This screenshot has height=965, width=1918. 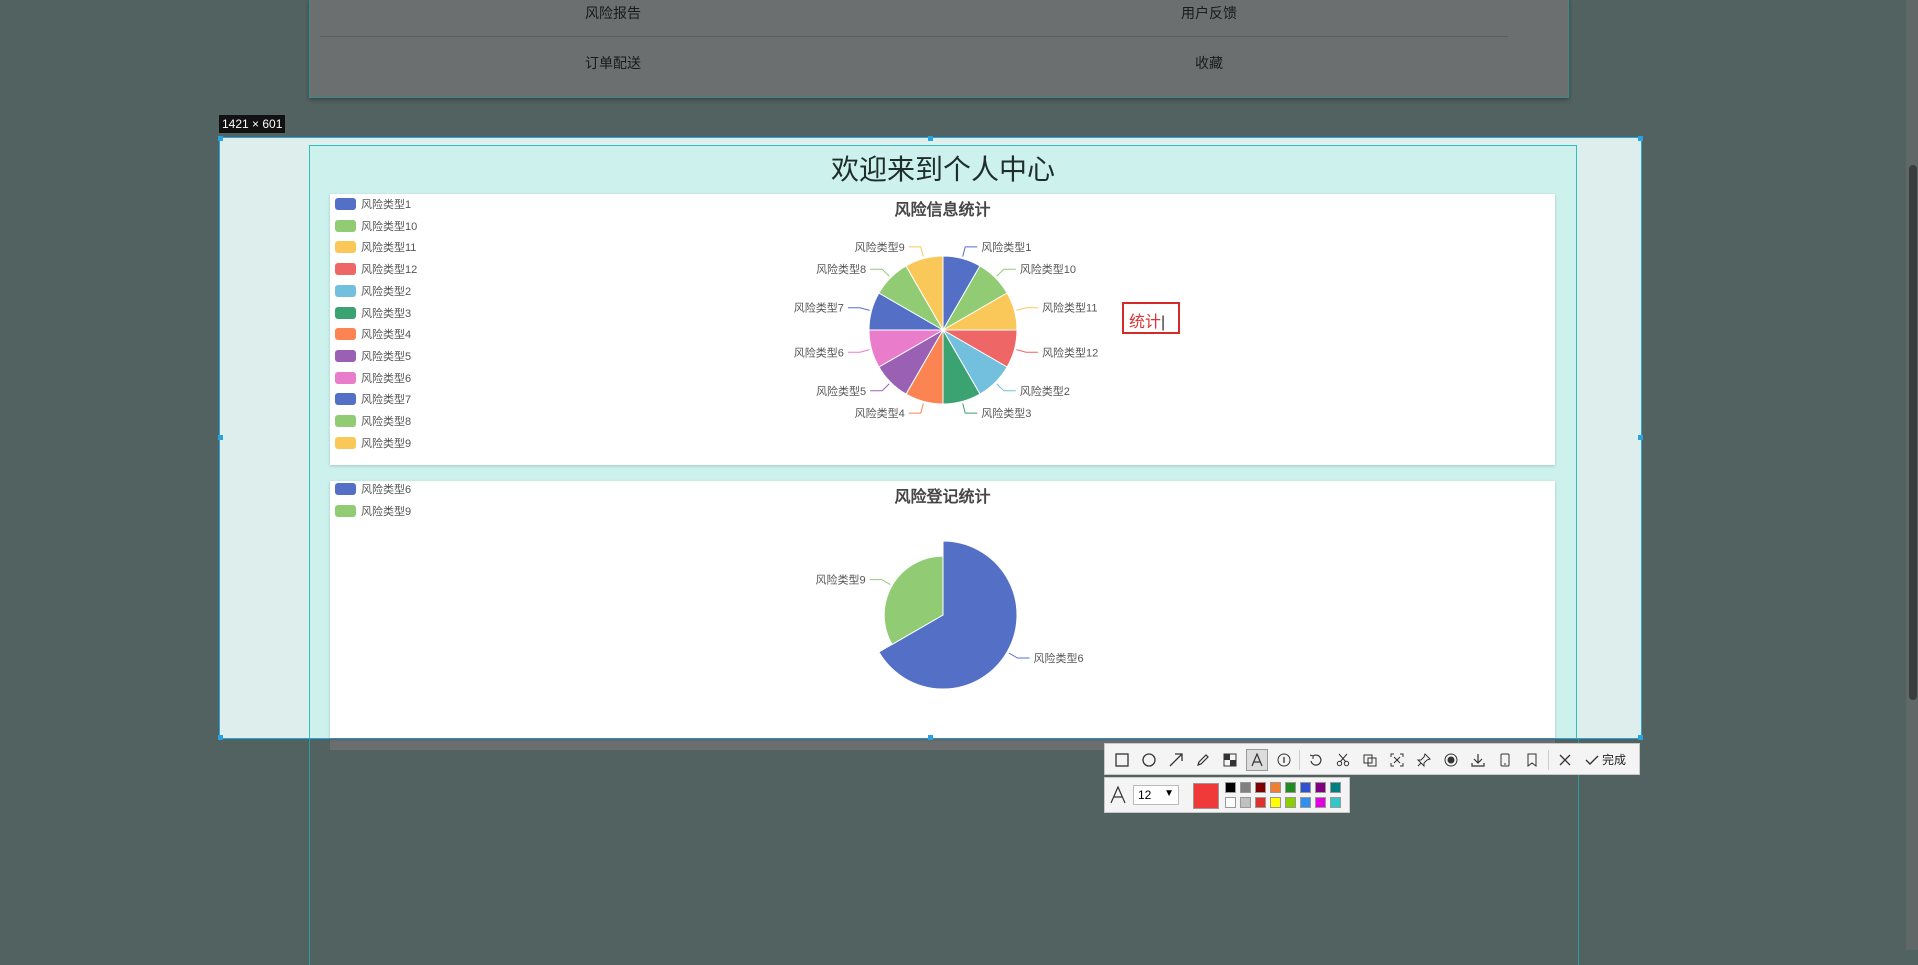 I want to click on save-icon, so click(x=1478, y=760).